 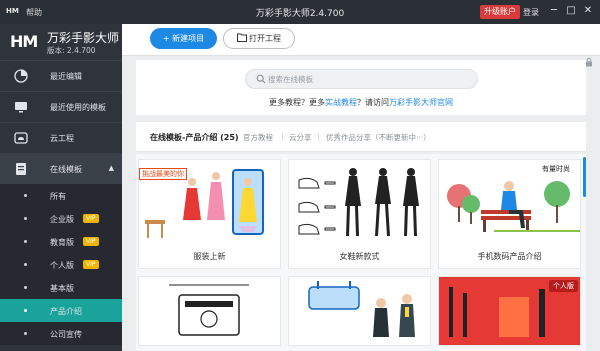 I want to click on category-label: 基本版, so click(x=62, y=288).